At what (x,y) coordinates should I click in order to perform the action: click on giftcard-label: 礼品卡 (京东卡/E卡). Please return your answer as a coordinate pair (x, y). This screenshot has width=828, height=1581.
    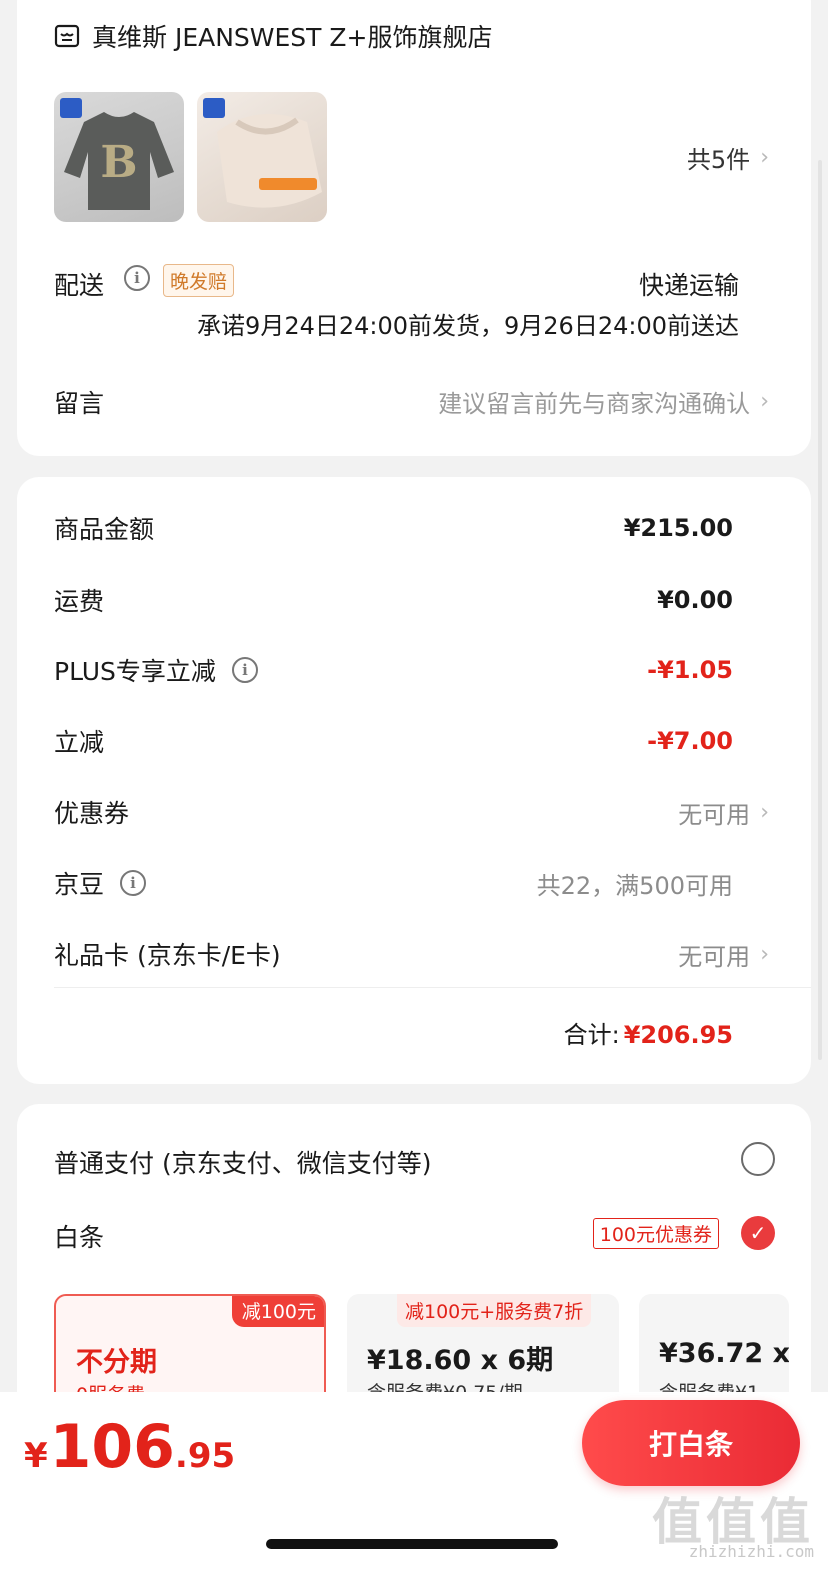
    Looking at the image, I should click on (167, 955).